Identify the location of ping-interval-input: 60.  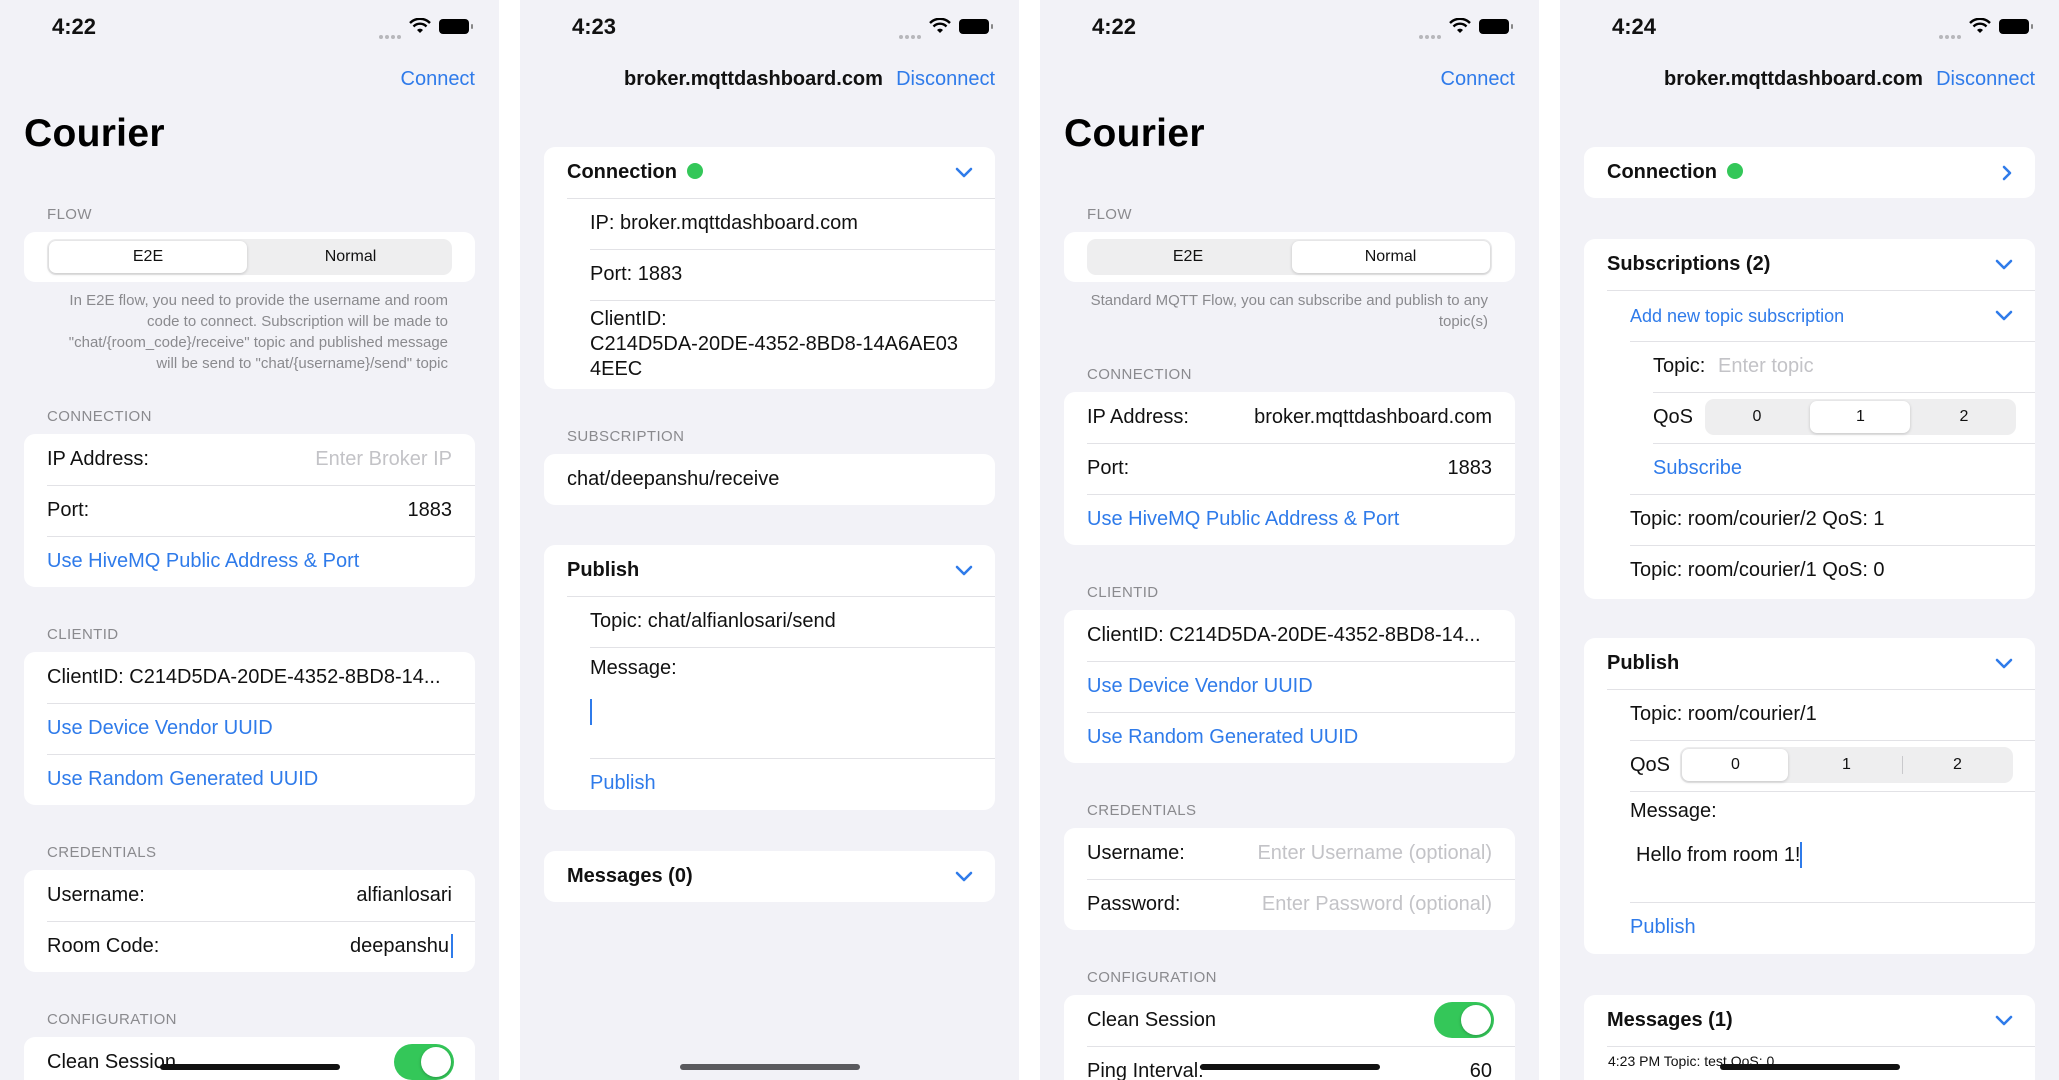
(1481, 1070).